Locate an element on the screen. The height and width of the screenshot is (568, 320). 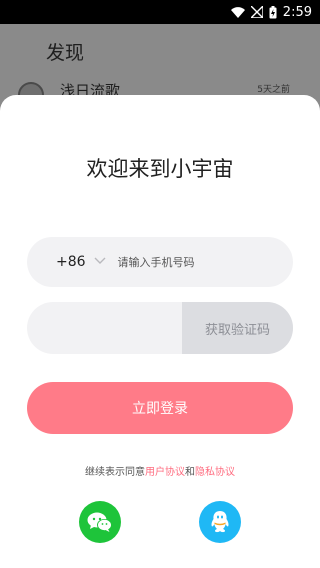
terms-and: 和 is located at coordinates (190, 472).